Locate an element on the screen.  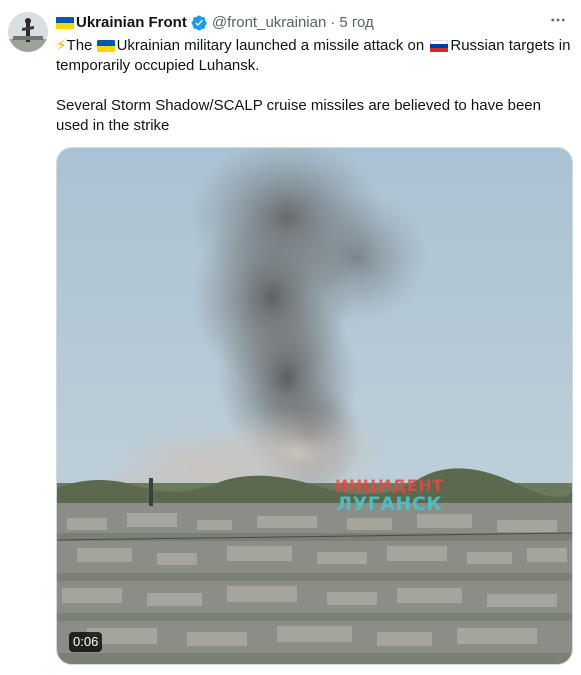
flag-russia-icon is located at coordinates (439, 46).